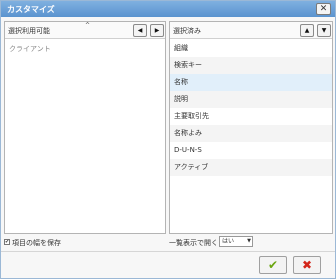 This screenshot has width=336, height=279. What do you see at coordinates (251, 167) in the screenshot?
I see `selected-list-item: アクティブ` at bounding box center [251, 167].